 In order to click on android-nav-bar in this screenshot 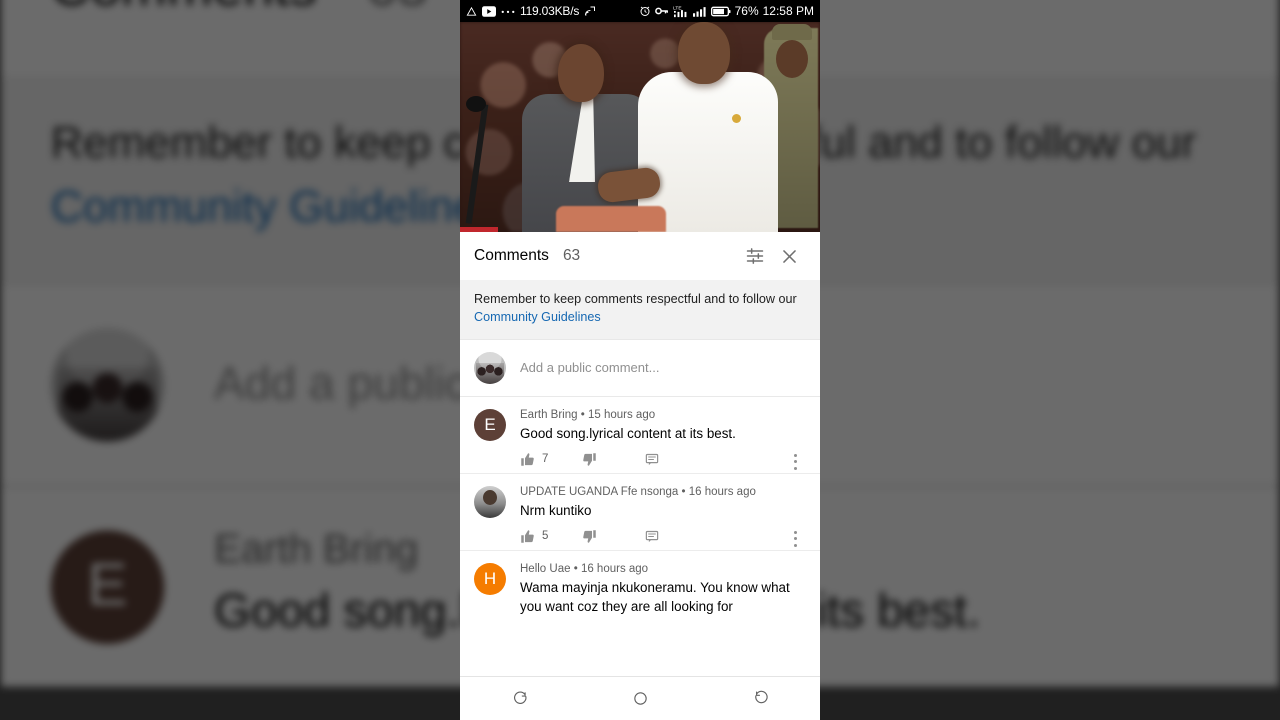, I will do `click(640, 698)`.